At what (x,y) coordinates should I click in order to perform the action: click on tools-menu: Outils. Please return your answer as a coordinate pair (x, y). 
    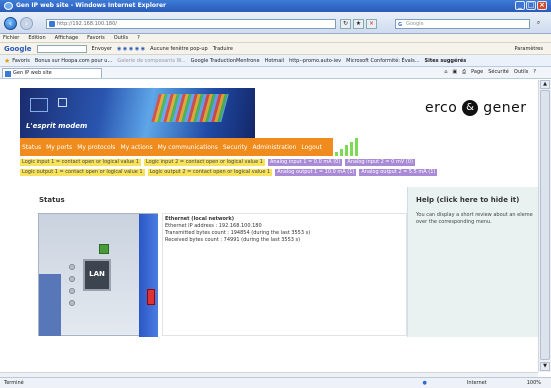
    Looking at the image, I should click on (521, 72).